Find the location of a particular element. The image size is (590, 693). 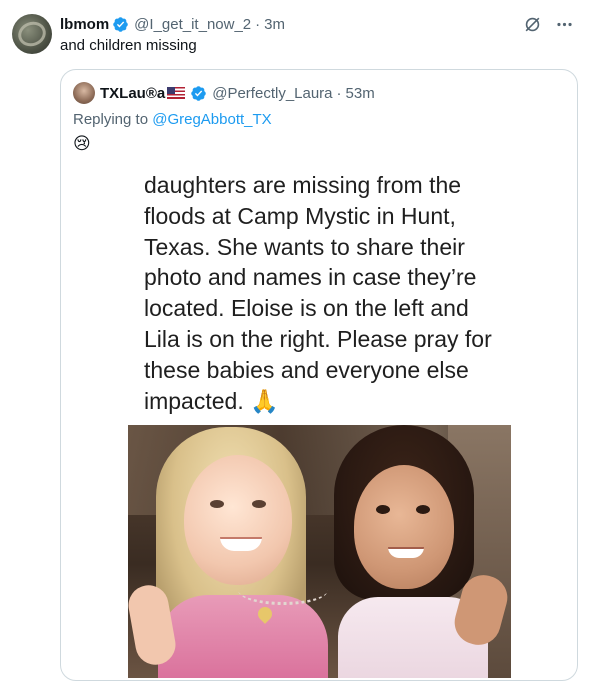

author-avatar is located at coordinates (32, 34).